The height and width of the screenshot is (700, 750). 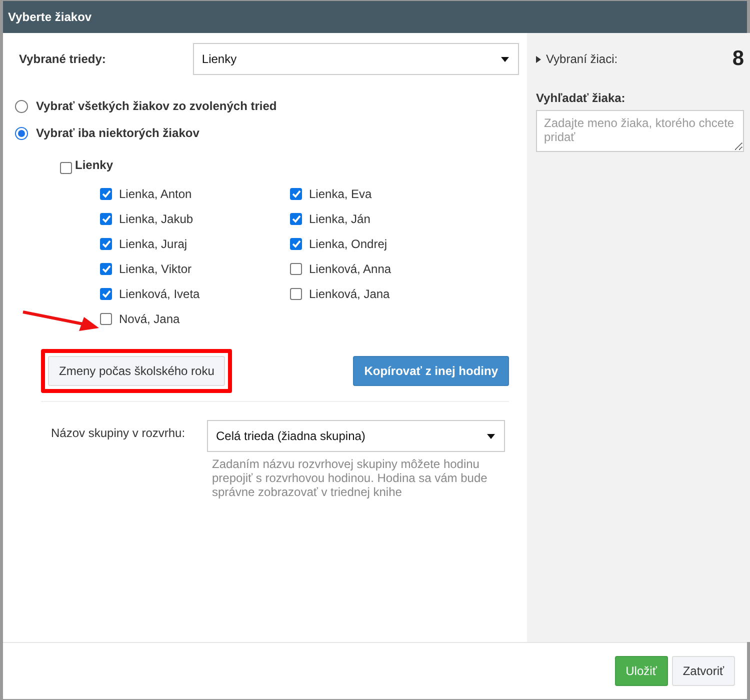 What do you see at coordinates (62, 59) in the screenshot?
I see `field-label: Vybrané triedy:` at bounding box center [62, 59].